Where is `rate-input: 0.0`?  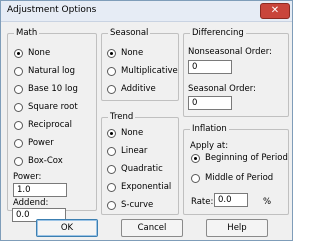
rate-input: 0.0 is located at coordinates (231, 200).